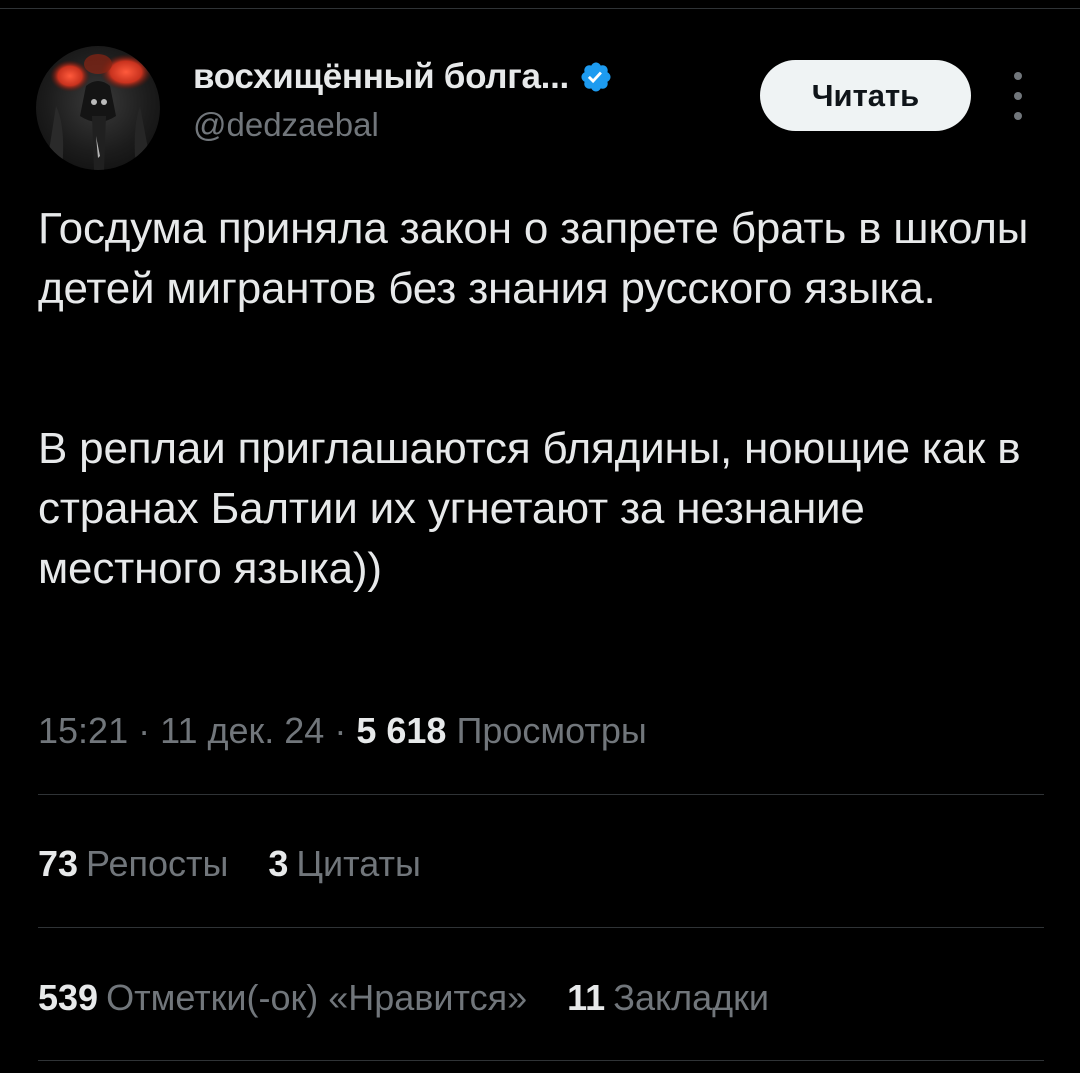 The image size is (1080, 1073). What do you see at coordinates (99, 112) in the screenshot?
I see `avatar-image` at bounding box center [99, 112].